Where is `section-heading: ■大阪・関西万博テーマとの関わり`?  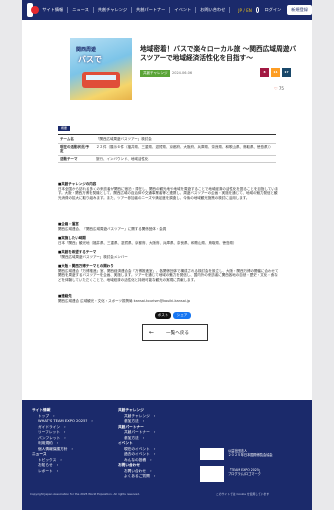 section-heading: ■大阪・関西万博テーマとの関わり is located at coordinates (86, 266).